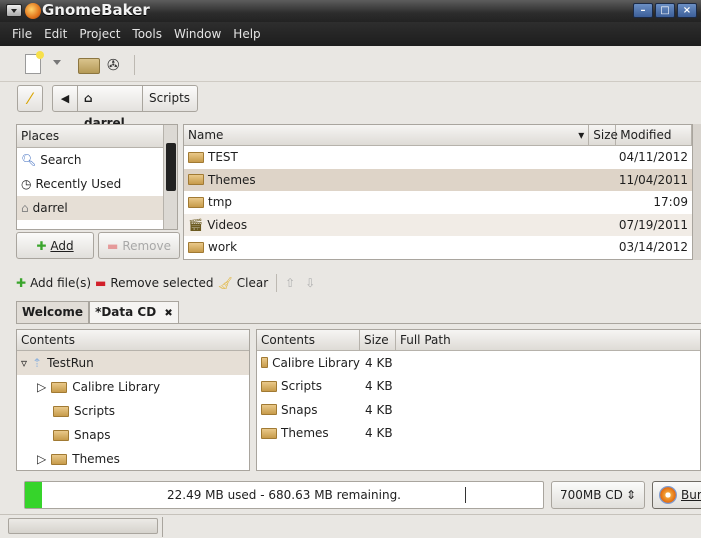  I want to click on contents-row: Themes 4 KB, so click(478, 434).